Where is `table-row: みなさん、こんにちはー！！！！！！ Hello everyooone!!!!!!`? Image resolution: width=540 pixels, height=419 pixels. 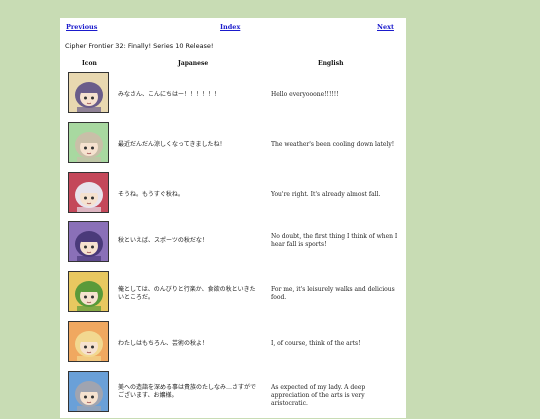
table-row: みなさん、こんにちはー！！！！！！ Hello everyooone!!!!!! is located at coordinates (233, 96).